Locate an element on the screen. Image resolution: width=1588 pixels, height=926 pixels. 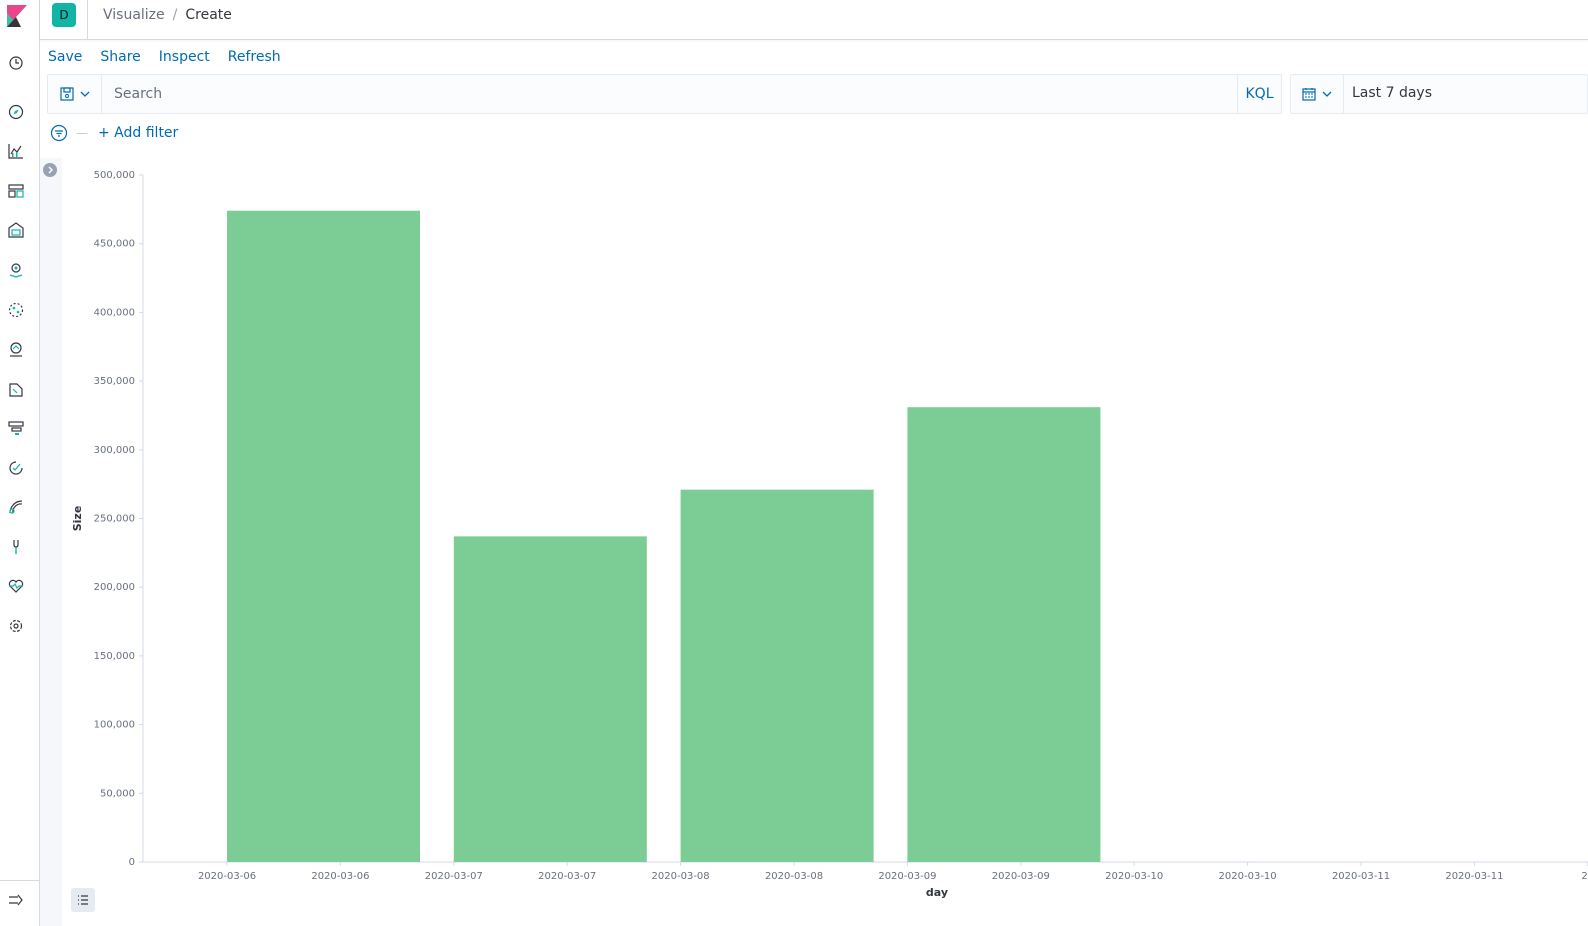
list-icon is located at coordinates (83, 900).